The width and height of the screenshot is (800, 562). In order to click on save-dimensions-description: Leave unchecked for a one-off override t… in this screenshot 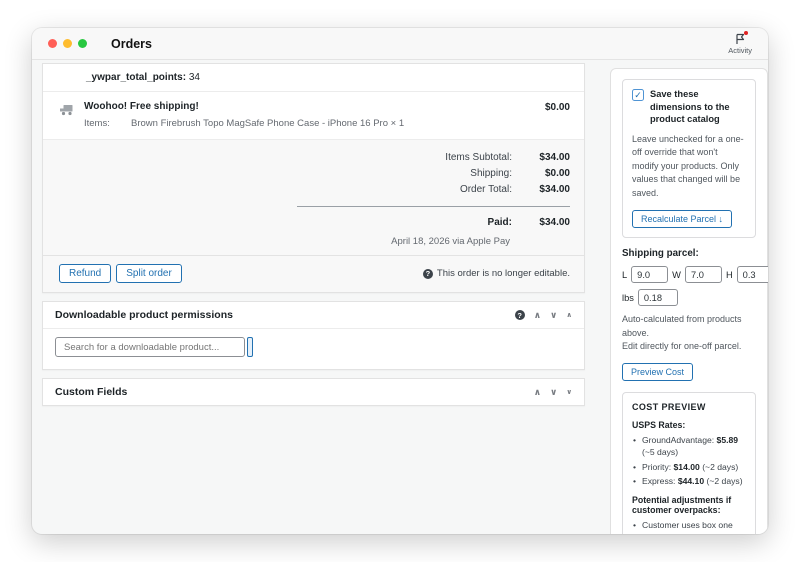, I will do `click(688, 165)`.